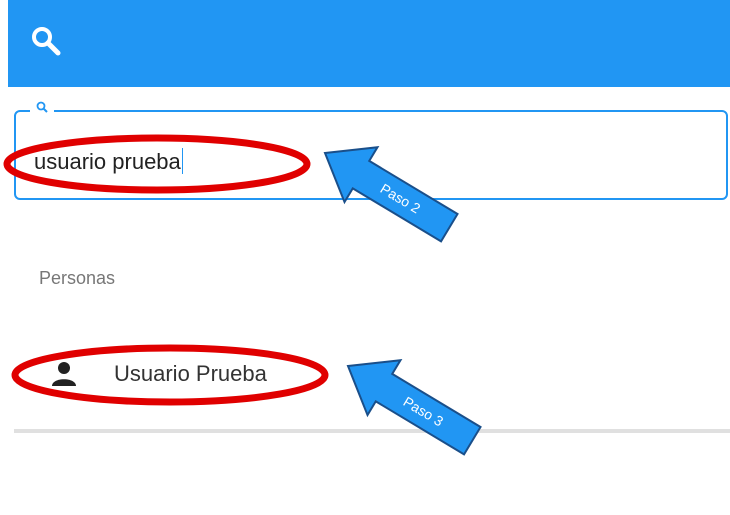  Describe the element at coordinates (182, 161) in the screenshot. I see `text-caret` at that location.